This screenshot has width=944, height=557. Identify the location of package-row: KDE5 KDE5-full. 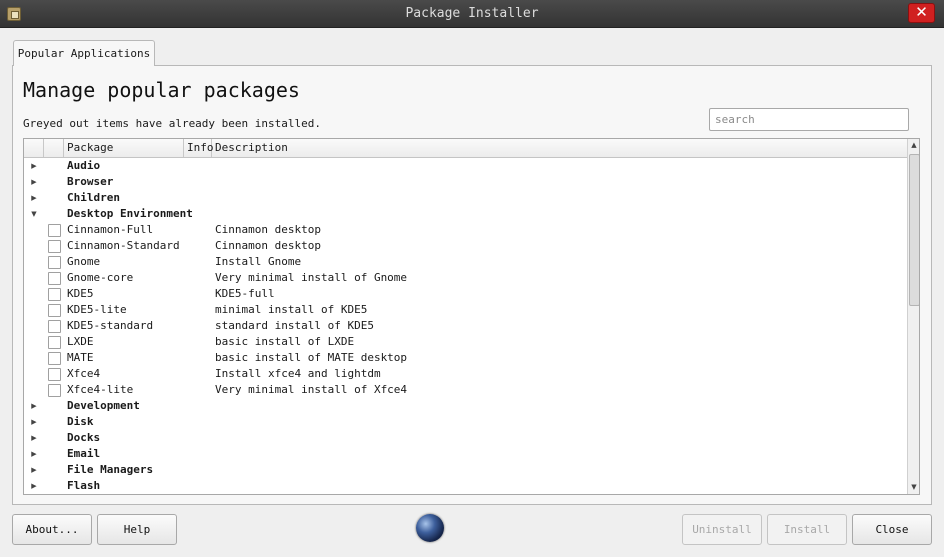
(465, 294).